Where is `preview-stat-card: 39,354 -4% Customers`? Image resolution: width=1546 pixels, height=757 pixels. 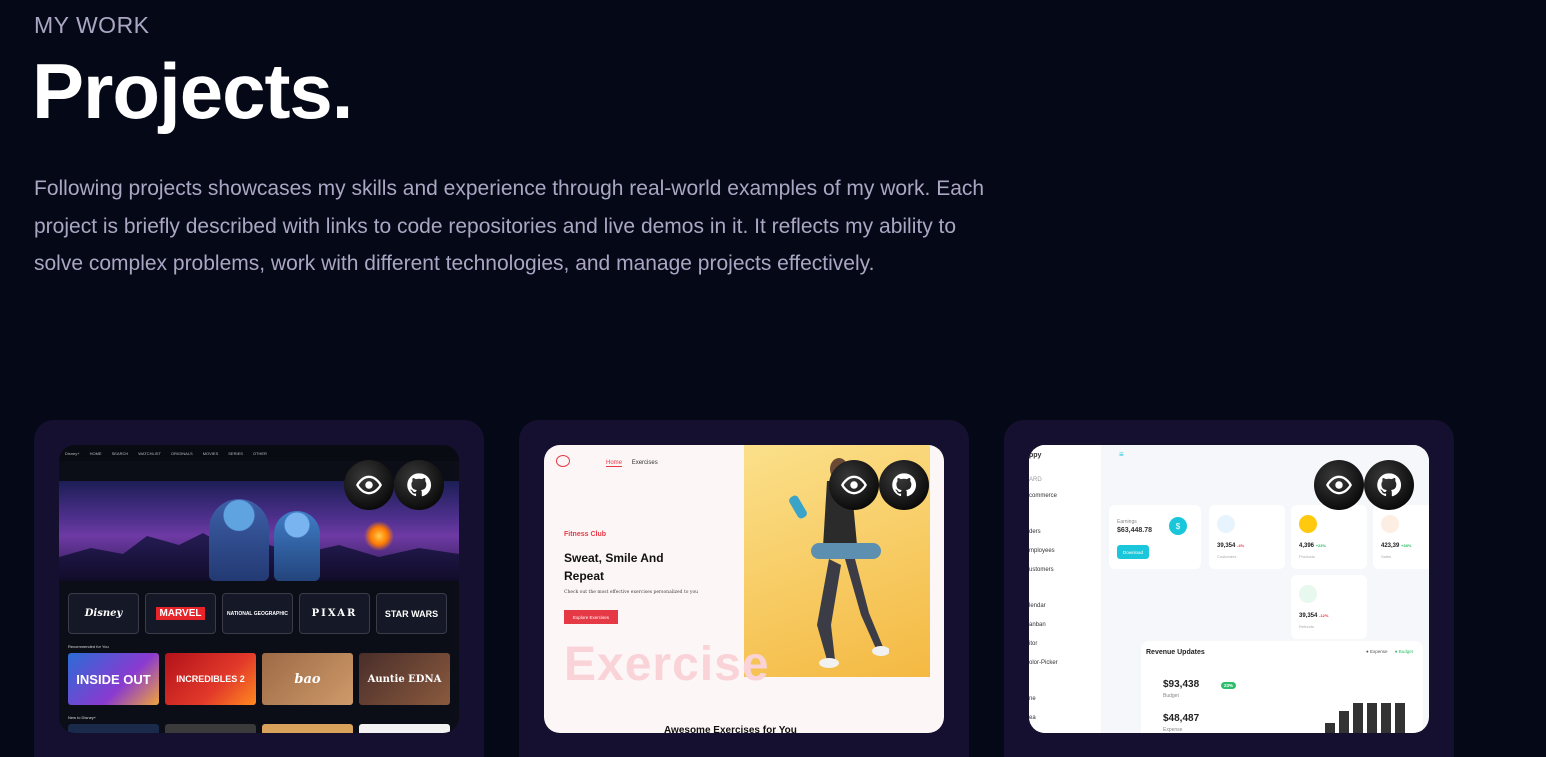
preview-stat-card: 39,354 -4% Customers is located at coordinates (1247, 537).